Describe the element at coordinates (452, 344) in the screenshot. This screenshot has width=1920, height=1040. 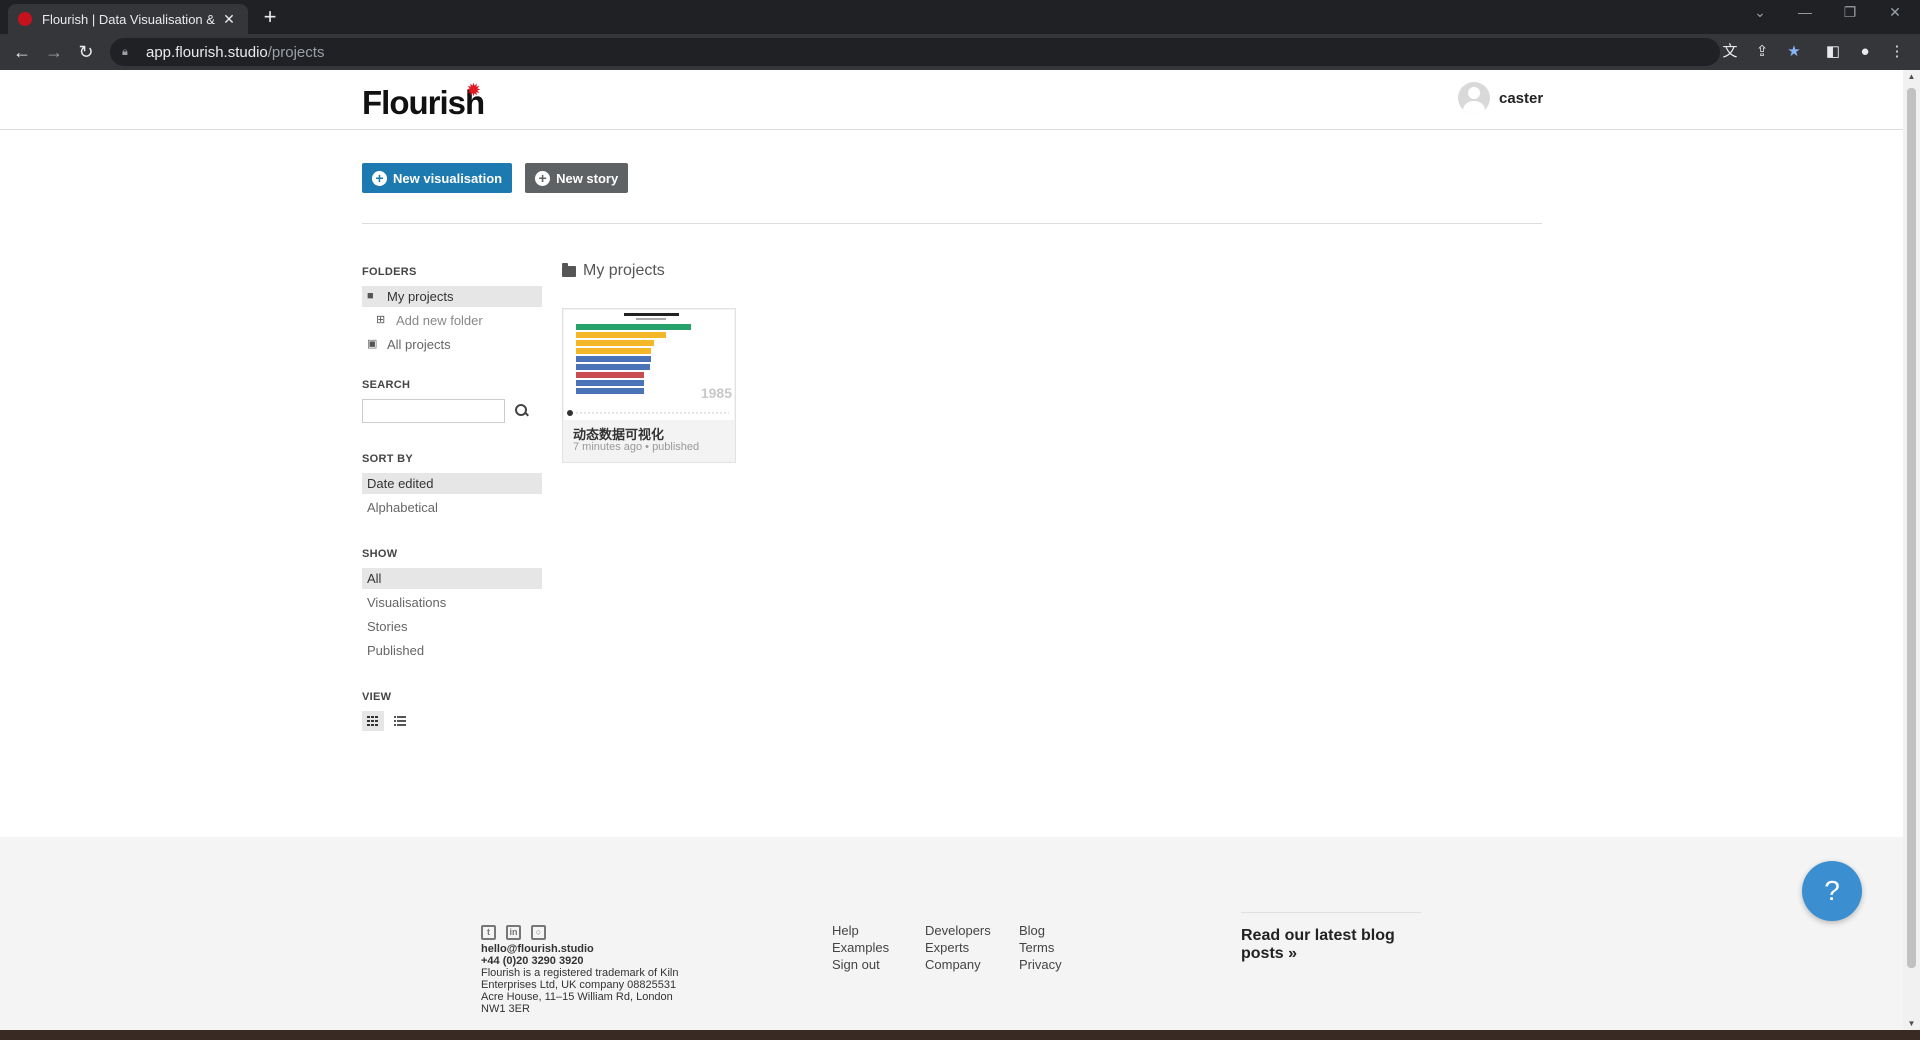
I see `folder-all-projects: ▣ All projects` at that location.